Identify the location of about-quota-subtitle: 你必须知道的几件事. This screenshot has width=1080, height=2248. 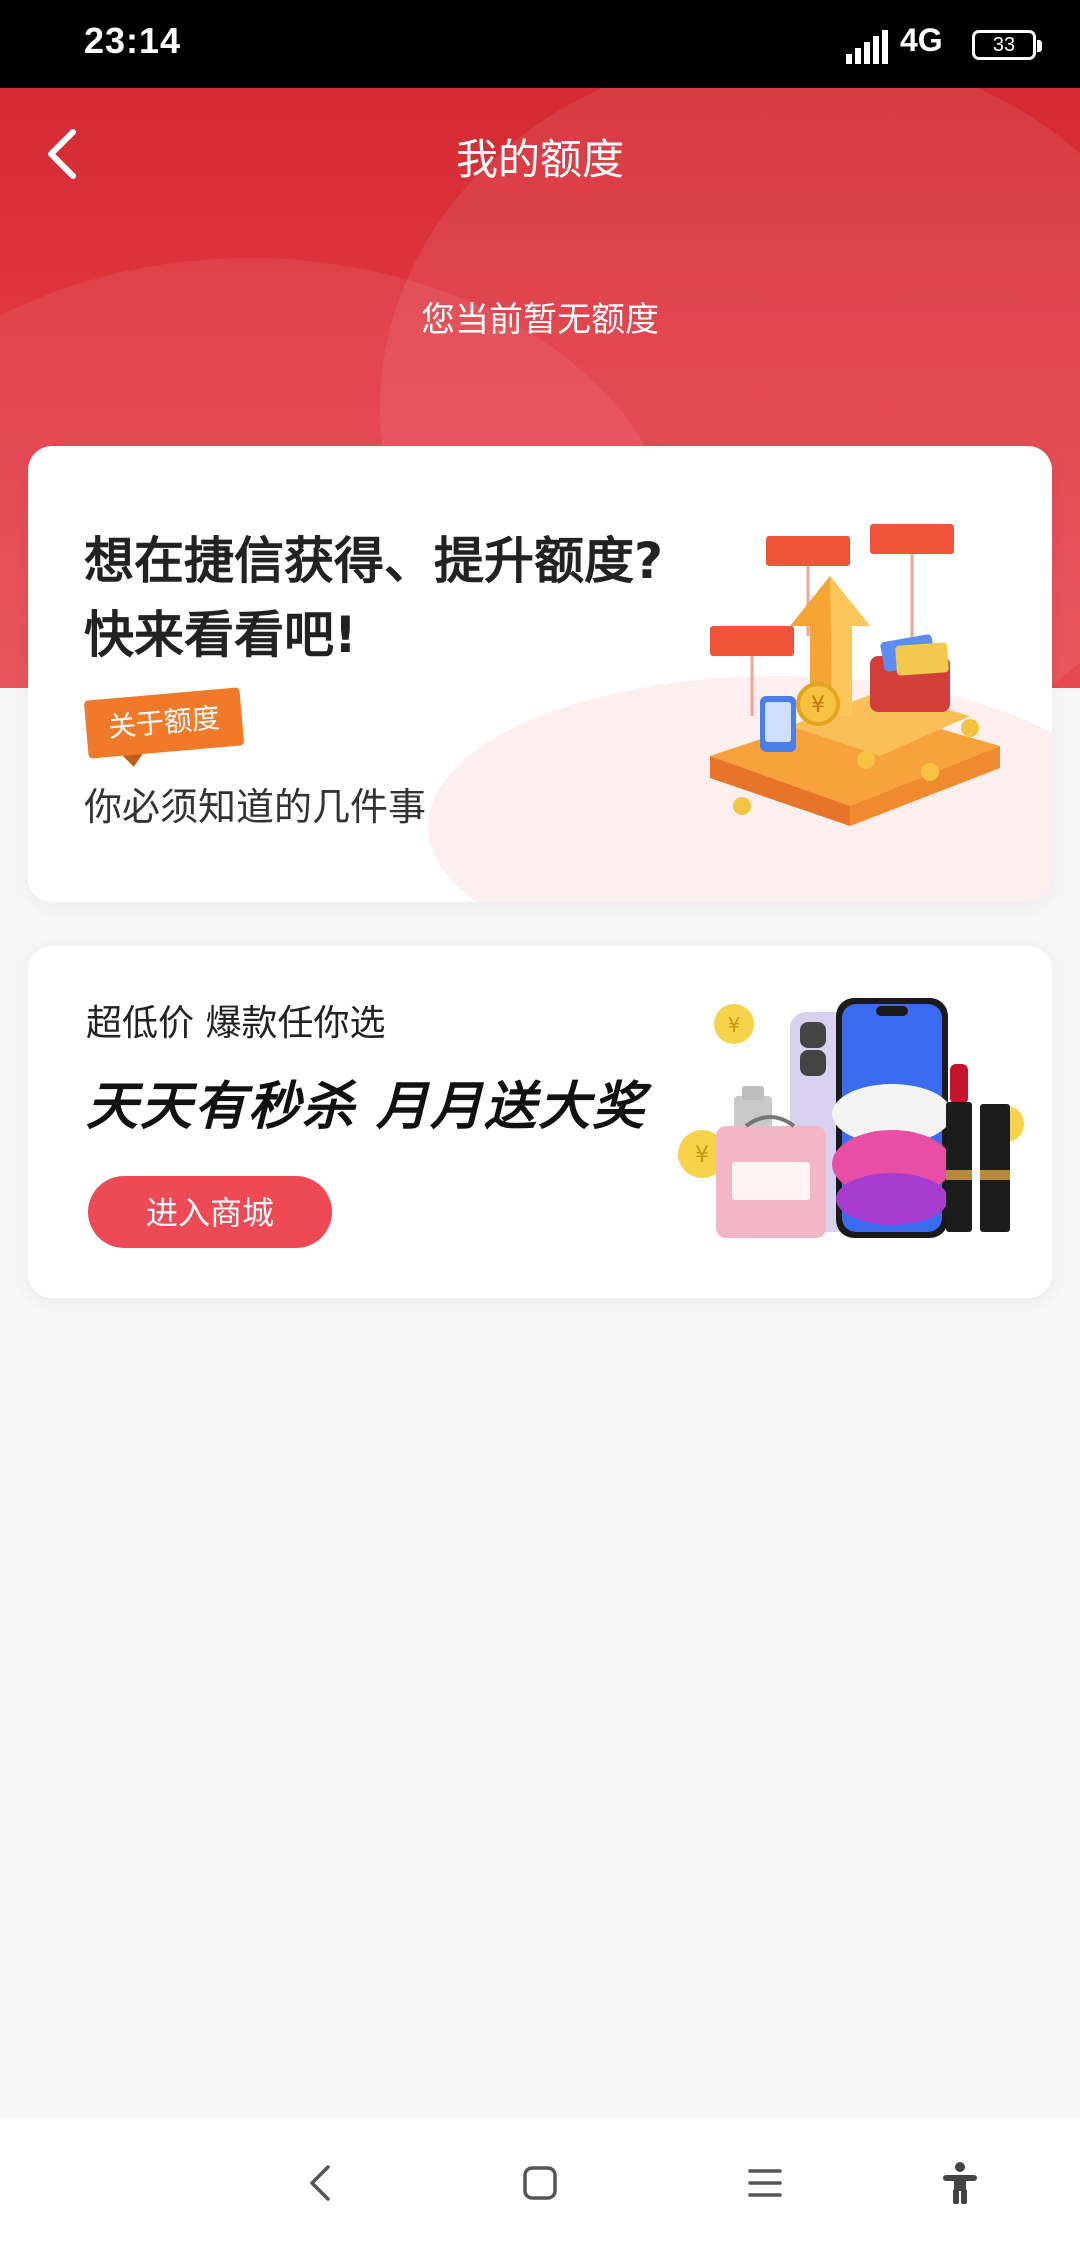
(255, 807).